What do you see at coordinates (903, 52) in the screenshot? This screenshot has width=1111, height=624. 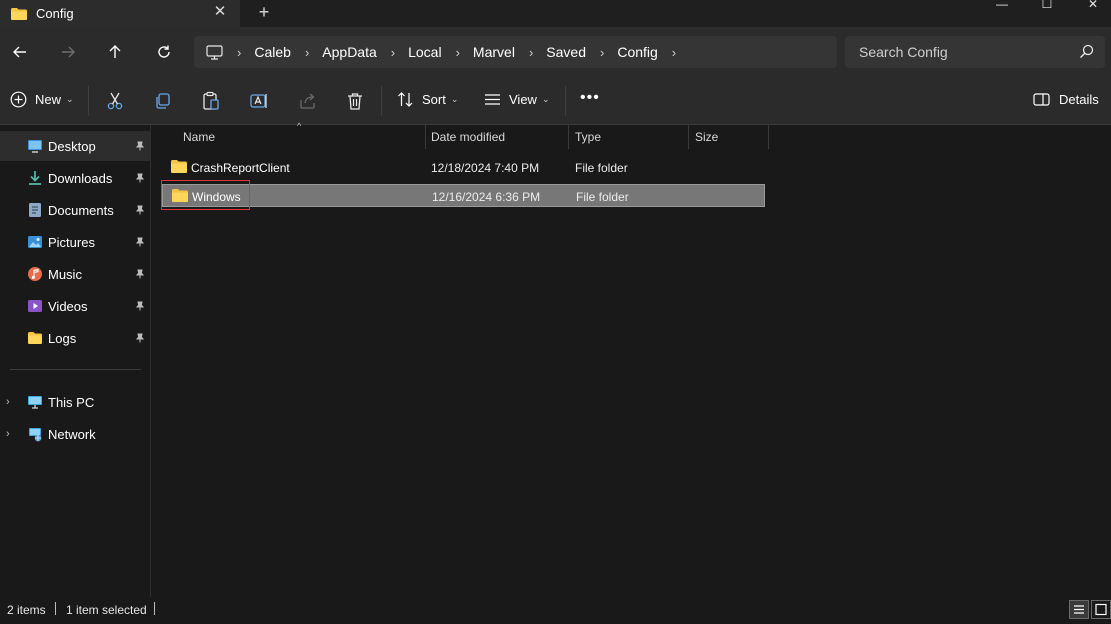 I see `search-input: Search Config` at bounding box center [903, 52].